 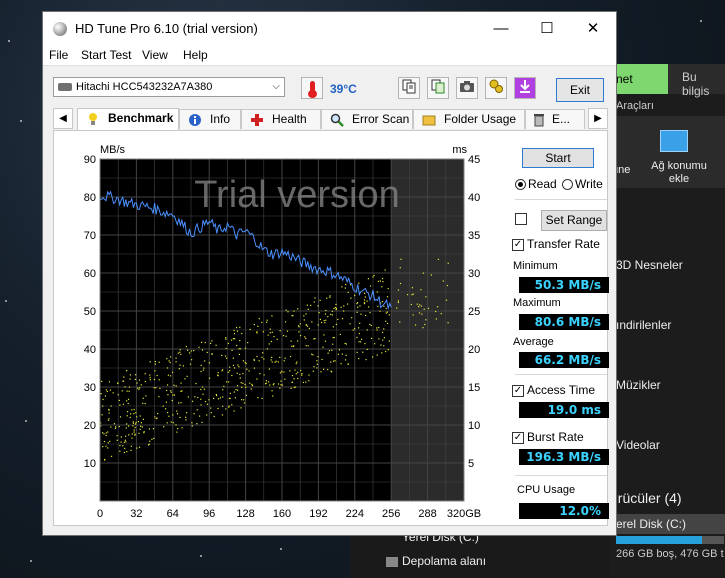 What do you see at coordinates (520, 184) in the screenshot?
I see `read-radio` at bounding box center [520, 184].